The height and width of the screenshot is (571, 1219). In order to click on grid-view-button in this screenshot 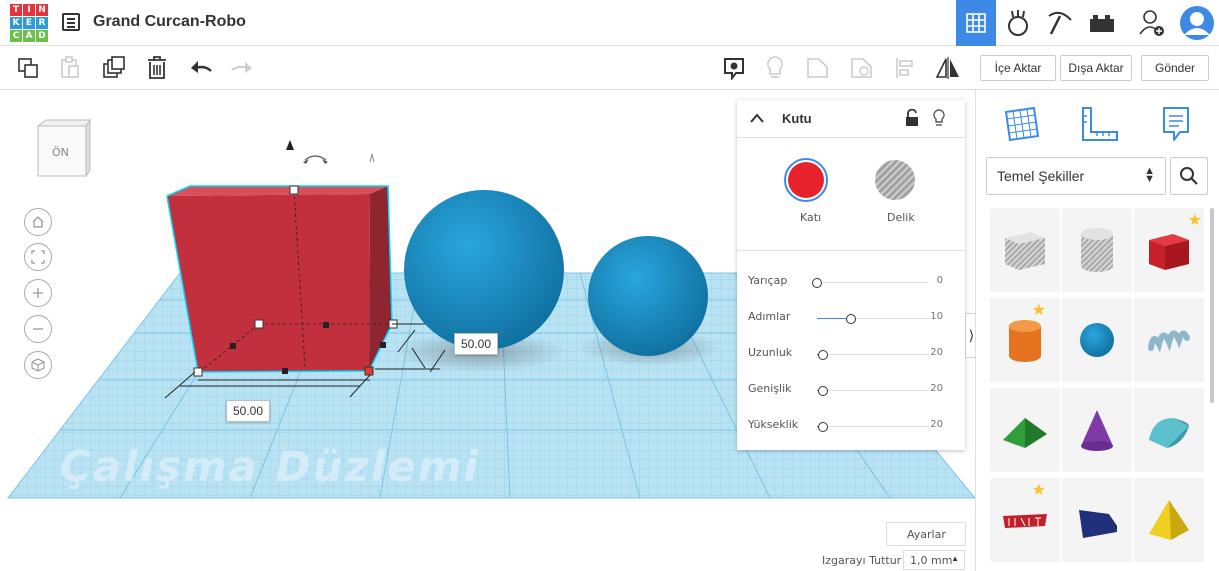, I will do `click(976, 23)`.